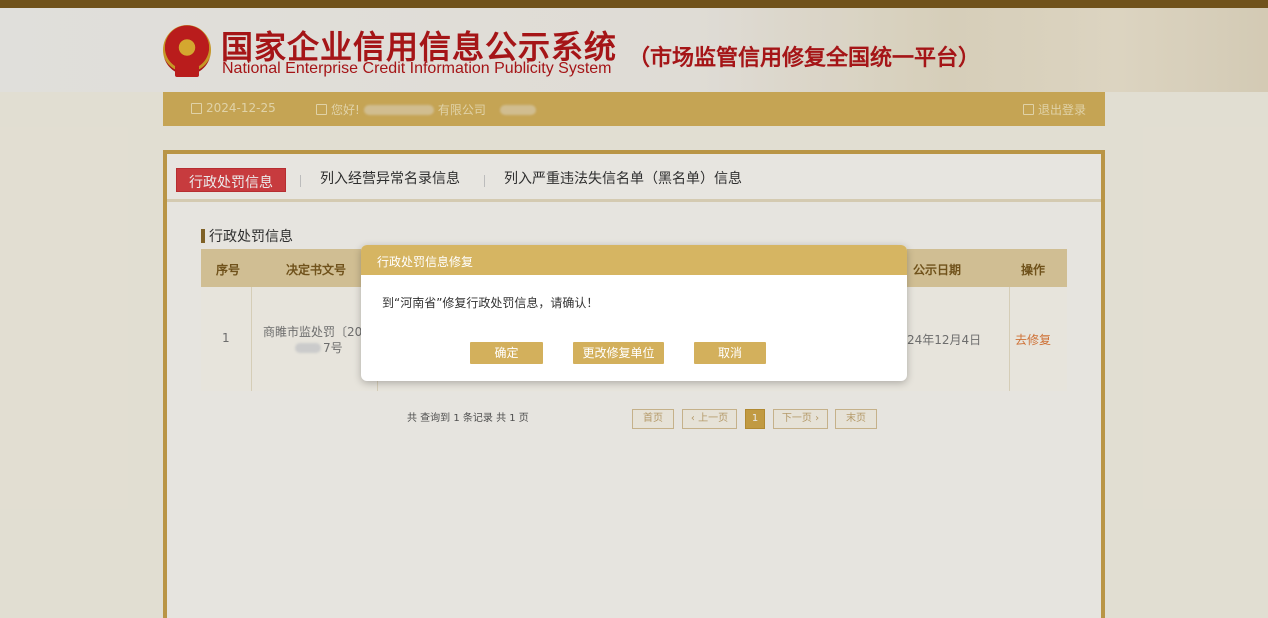  Describe the element at coordinates (730, 353) in the screenshot. I see `cancel-button: 取消` at that location.